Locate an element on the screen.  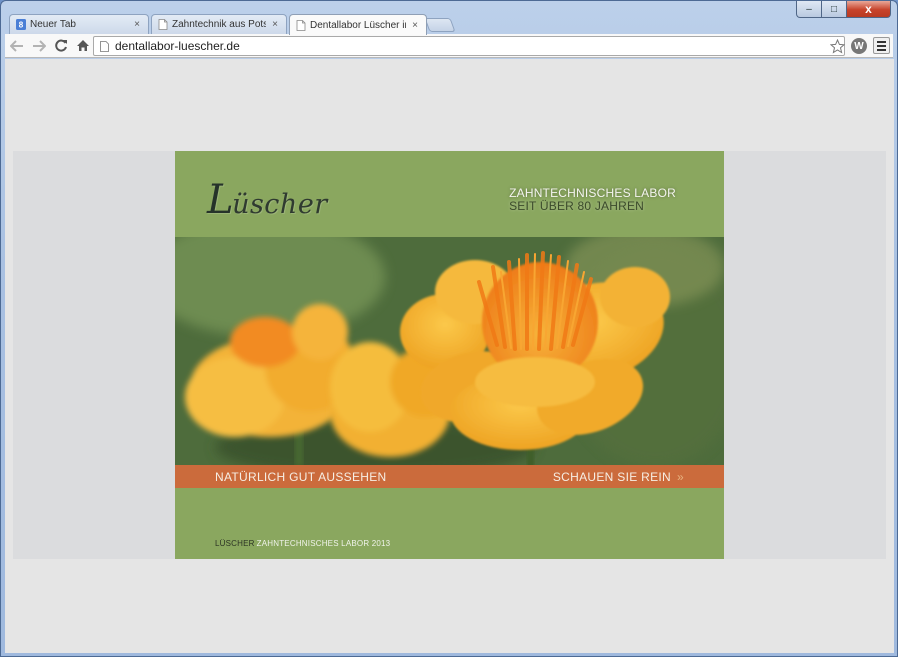
tagline-line-2: SEIT ÜBER 80 JAHREN is located at coordinates (577, 206).